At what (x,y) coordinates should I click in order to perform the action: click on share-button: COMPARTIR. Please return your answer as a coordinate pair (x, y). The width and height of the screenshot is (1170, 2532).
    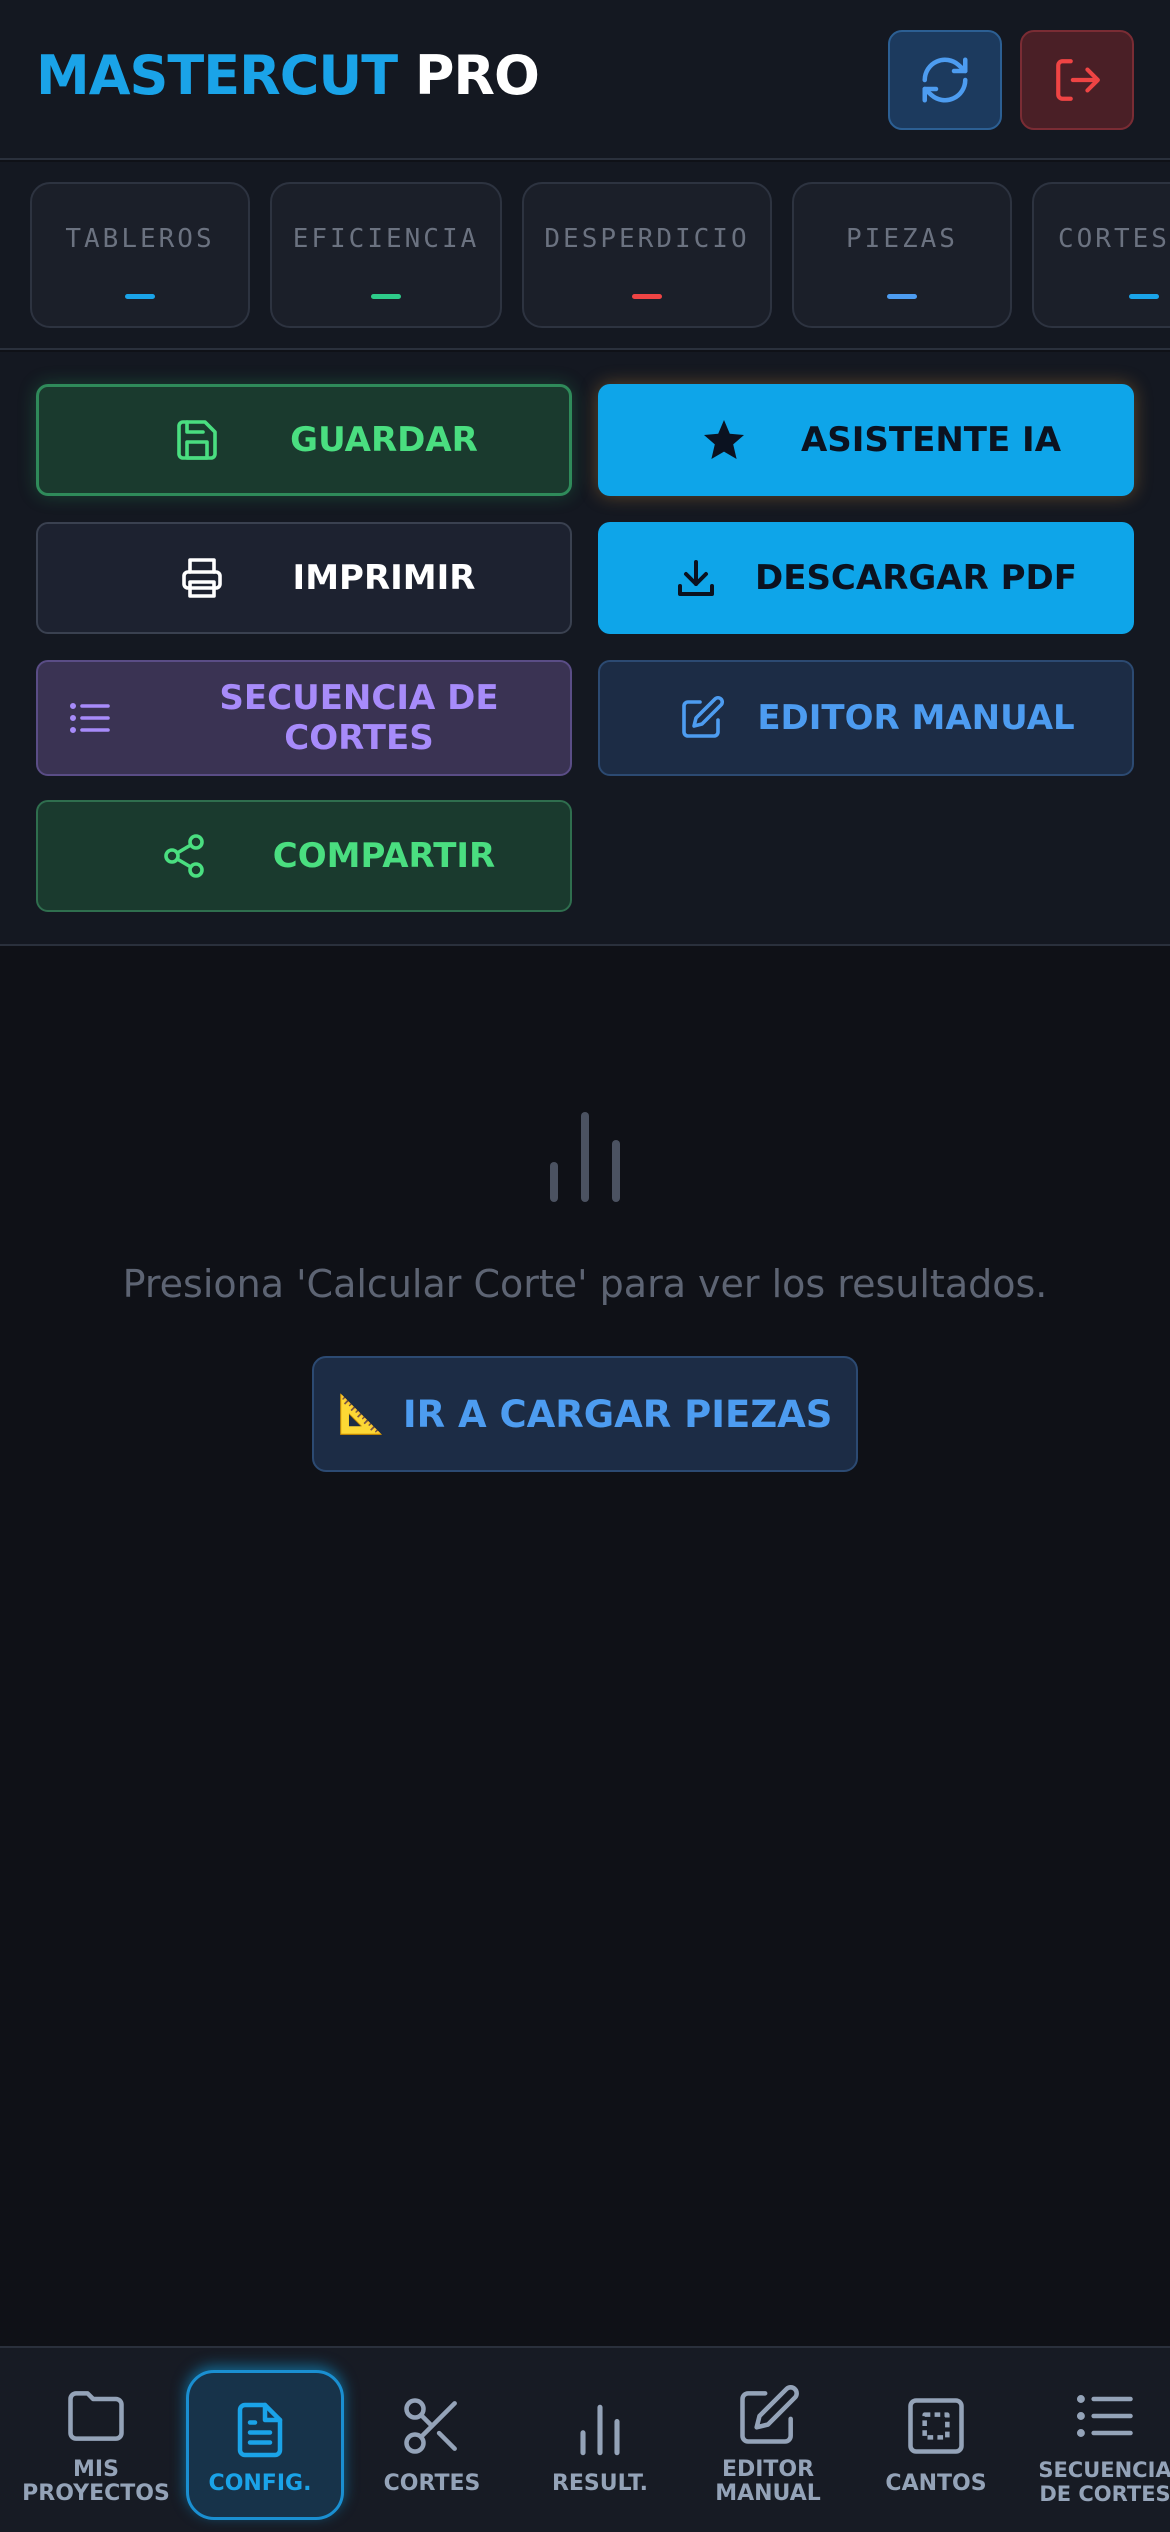
    Looking at the image, I should click on (304, 856).